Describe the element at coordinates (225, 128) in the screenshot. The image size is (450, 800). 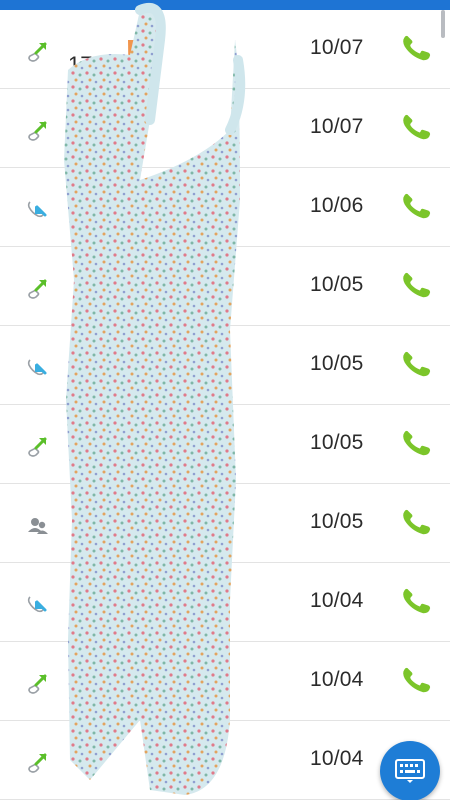
I see `call-log-row: 10/07` at that location.